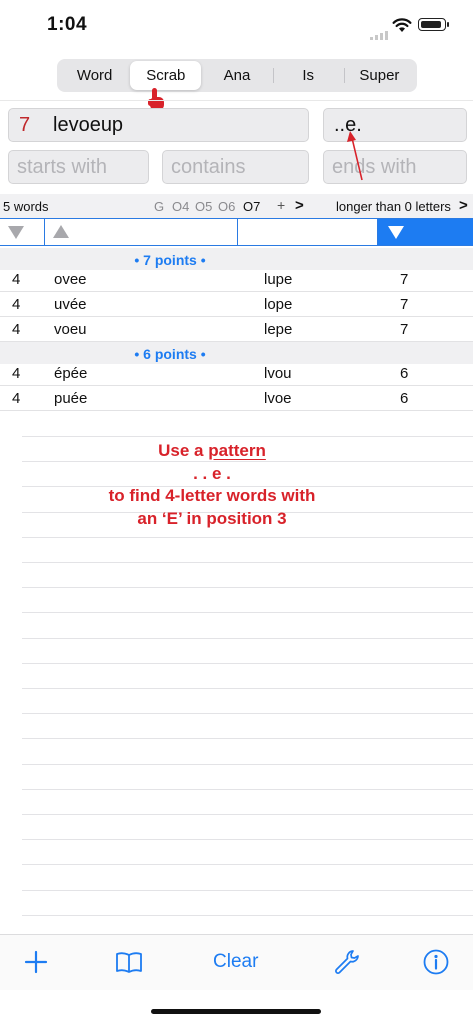 The image size is (473, 1024). Describe the element at coordinates (236, 329) in the screenshot. I see `table-row: 4 voeu lepe 7` at that location.